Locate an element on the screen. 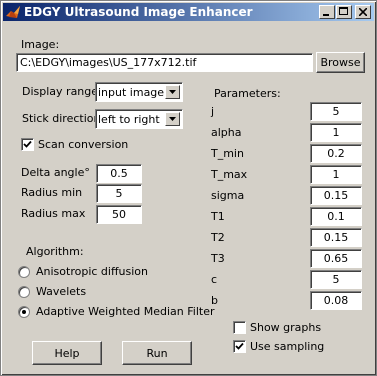 This screenshot has height=376, width=377. parameters-label: Parameters: is located at coordinates (247, 93).